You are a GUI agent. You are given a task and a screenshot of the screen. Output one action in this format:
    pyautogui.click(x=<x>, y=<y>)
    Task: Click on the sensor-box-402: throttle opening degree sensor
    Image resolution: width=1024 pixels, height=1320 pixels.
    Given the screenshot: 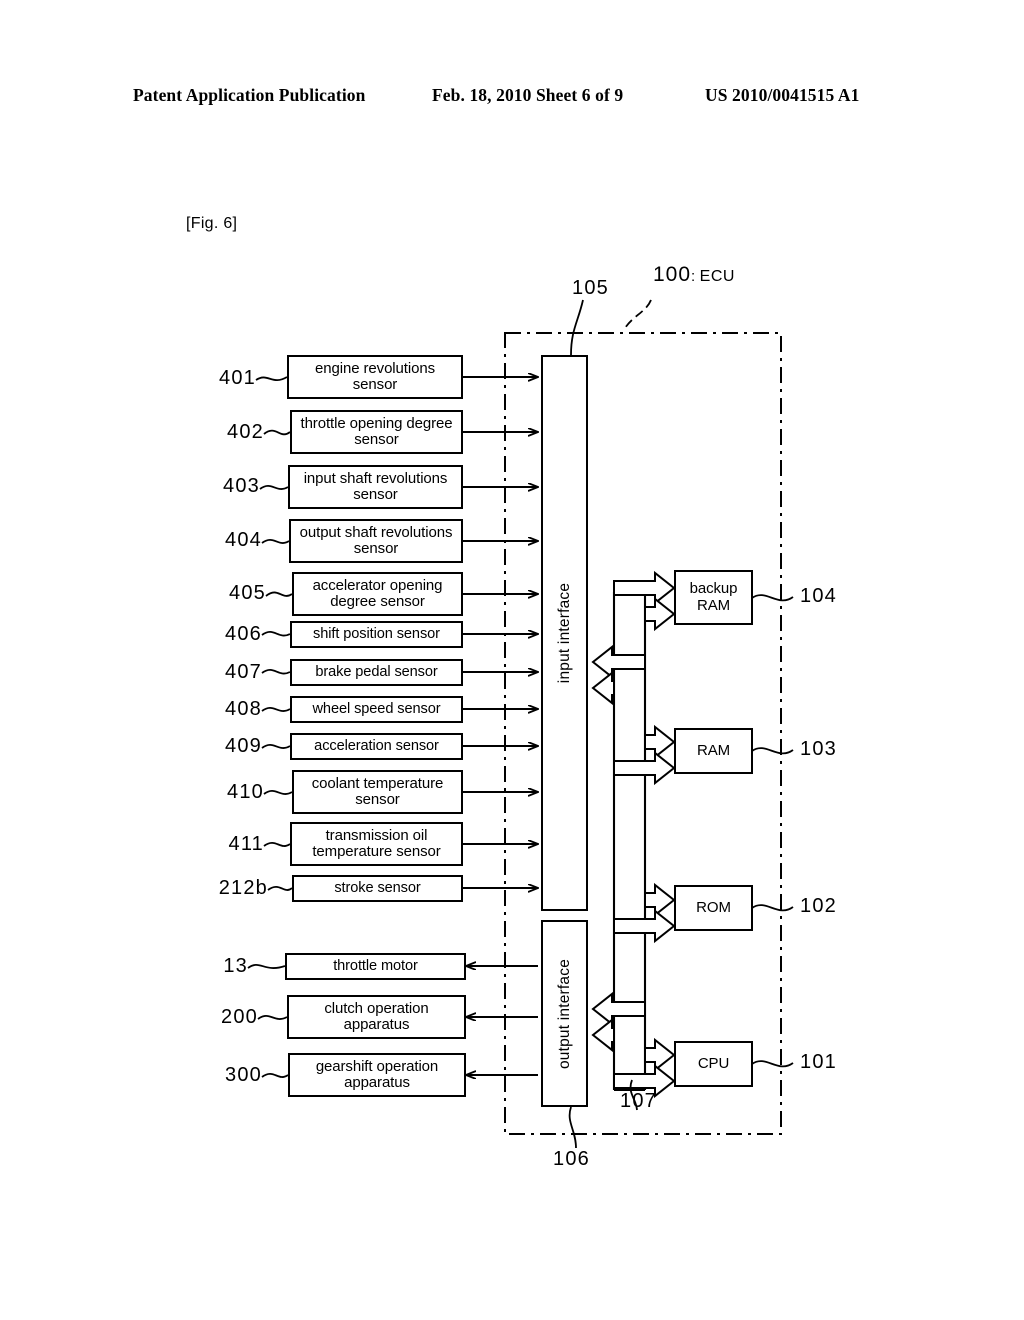 What is the action you would take?
    pyautogui.click(x=376, y=432)
    